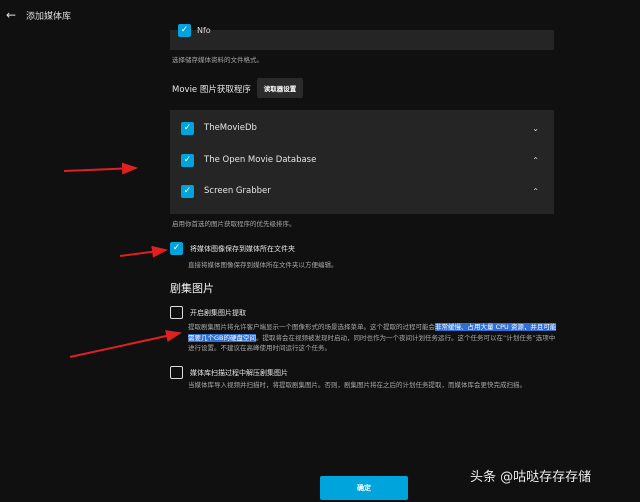  I want to click on save-images-label: 将媒体图像保存到媒体所在文件夹, so click(242, 248).